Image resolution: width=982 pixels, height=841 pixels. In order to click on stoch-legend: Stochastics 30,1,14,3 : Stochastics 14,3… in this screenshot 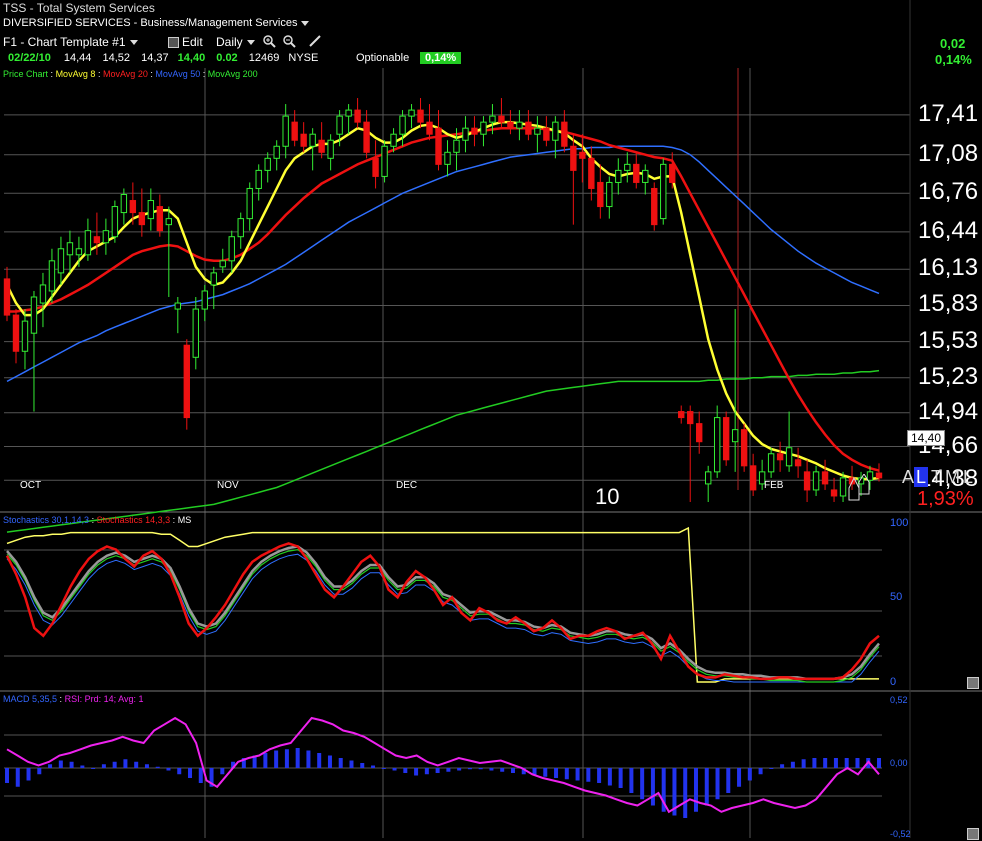, I will do `click(97, 520)`.